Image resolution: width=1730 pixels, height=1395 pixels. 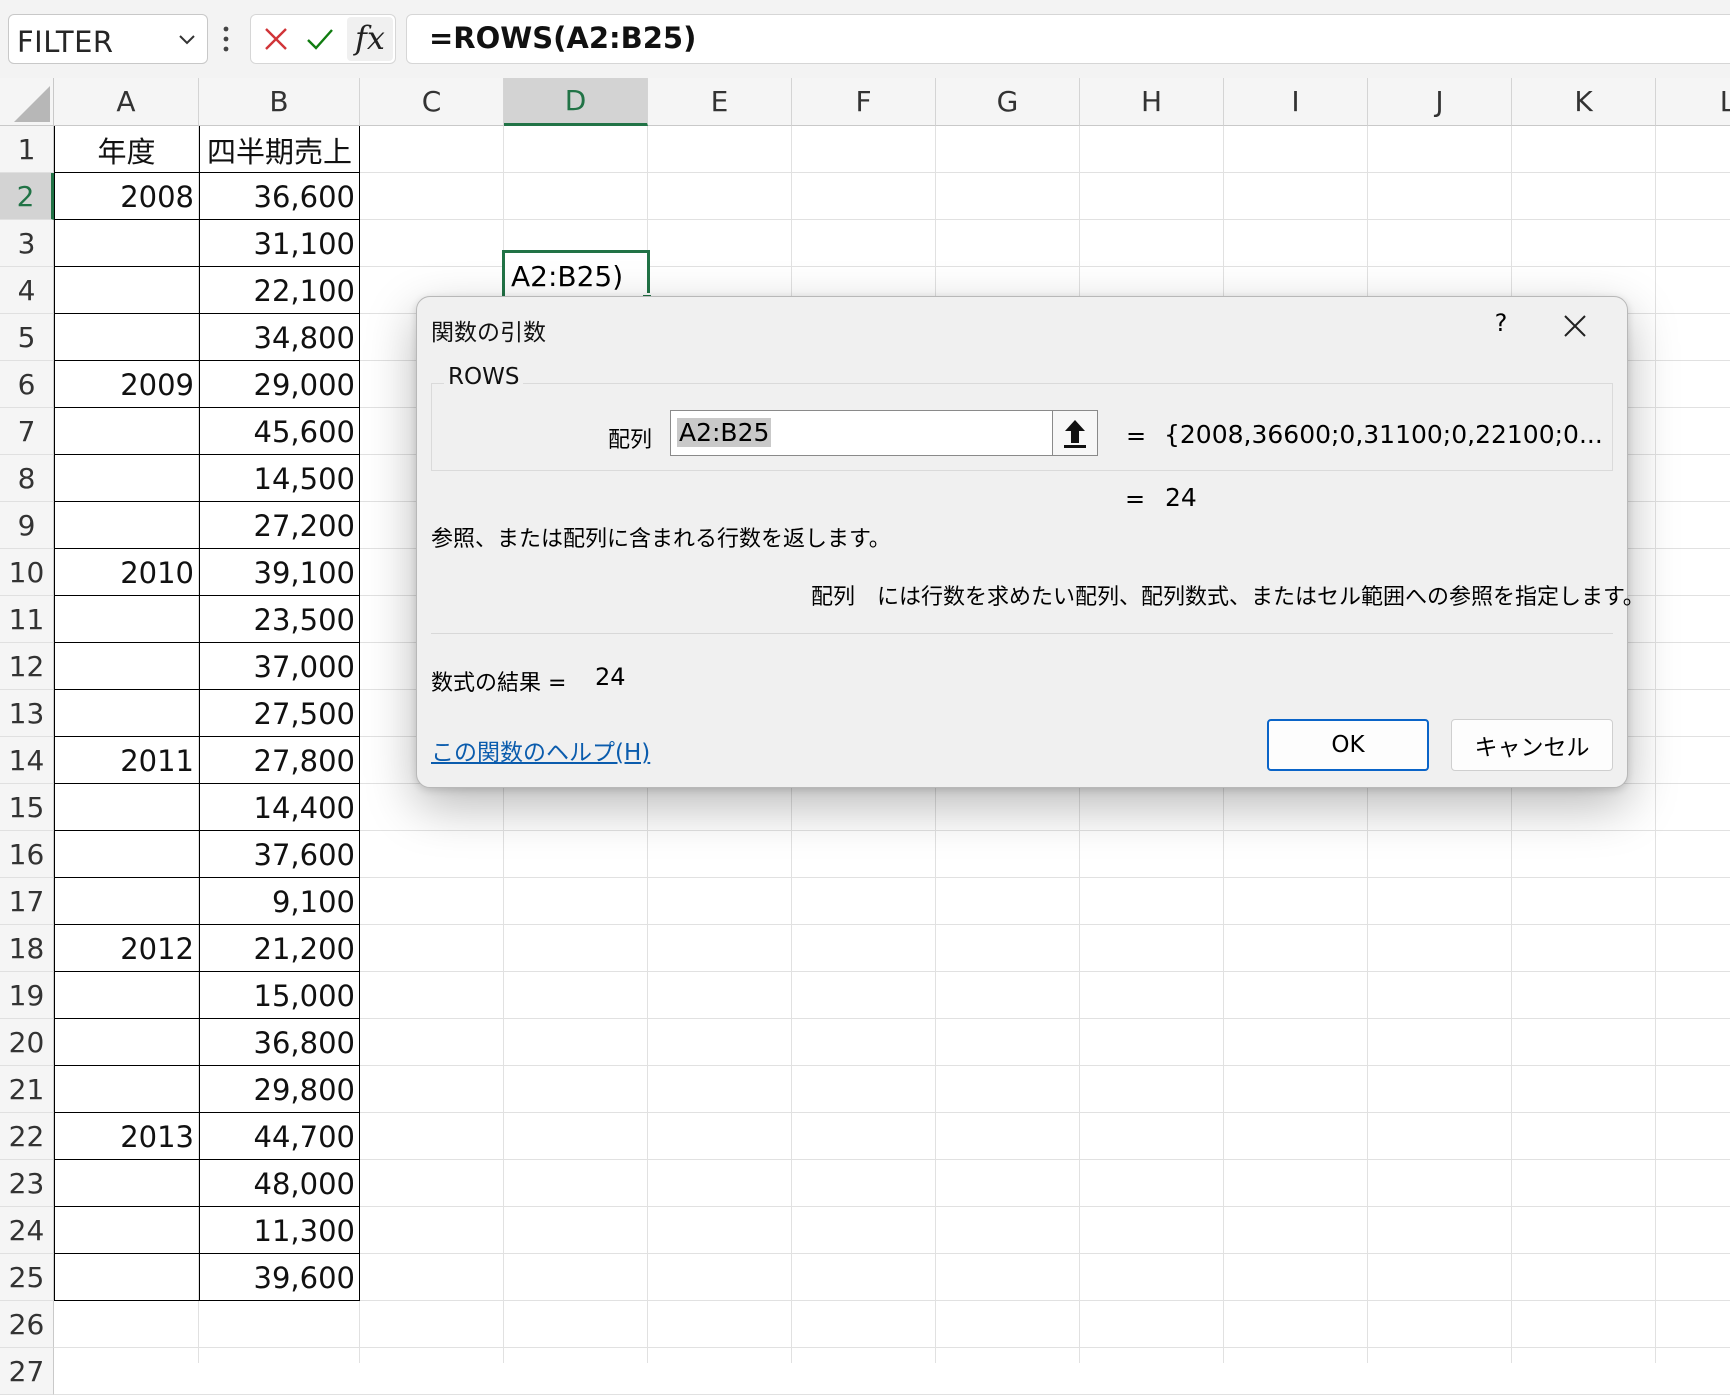 What do you see at coordinates (27, 1183) in the screenshot?
I see `row-header-23: 23` at bounding box center [27, 1183].